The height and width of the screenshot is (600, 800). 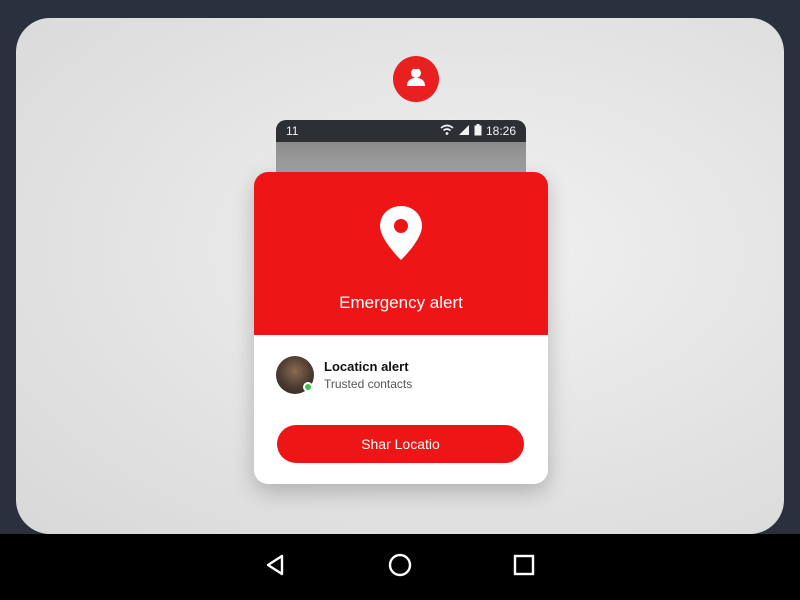 I want to click on android-navigation-bar, so click(x=400, y=567).